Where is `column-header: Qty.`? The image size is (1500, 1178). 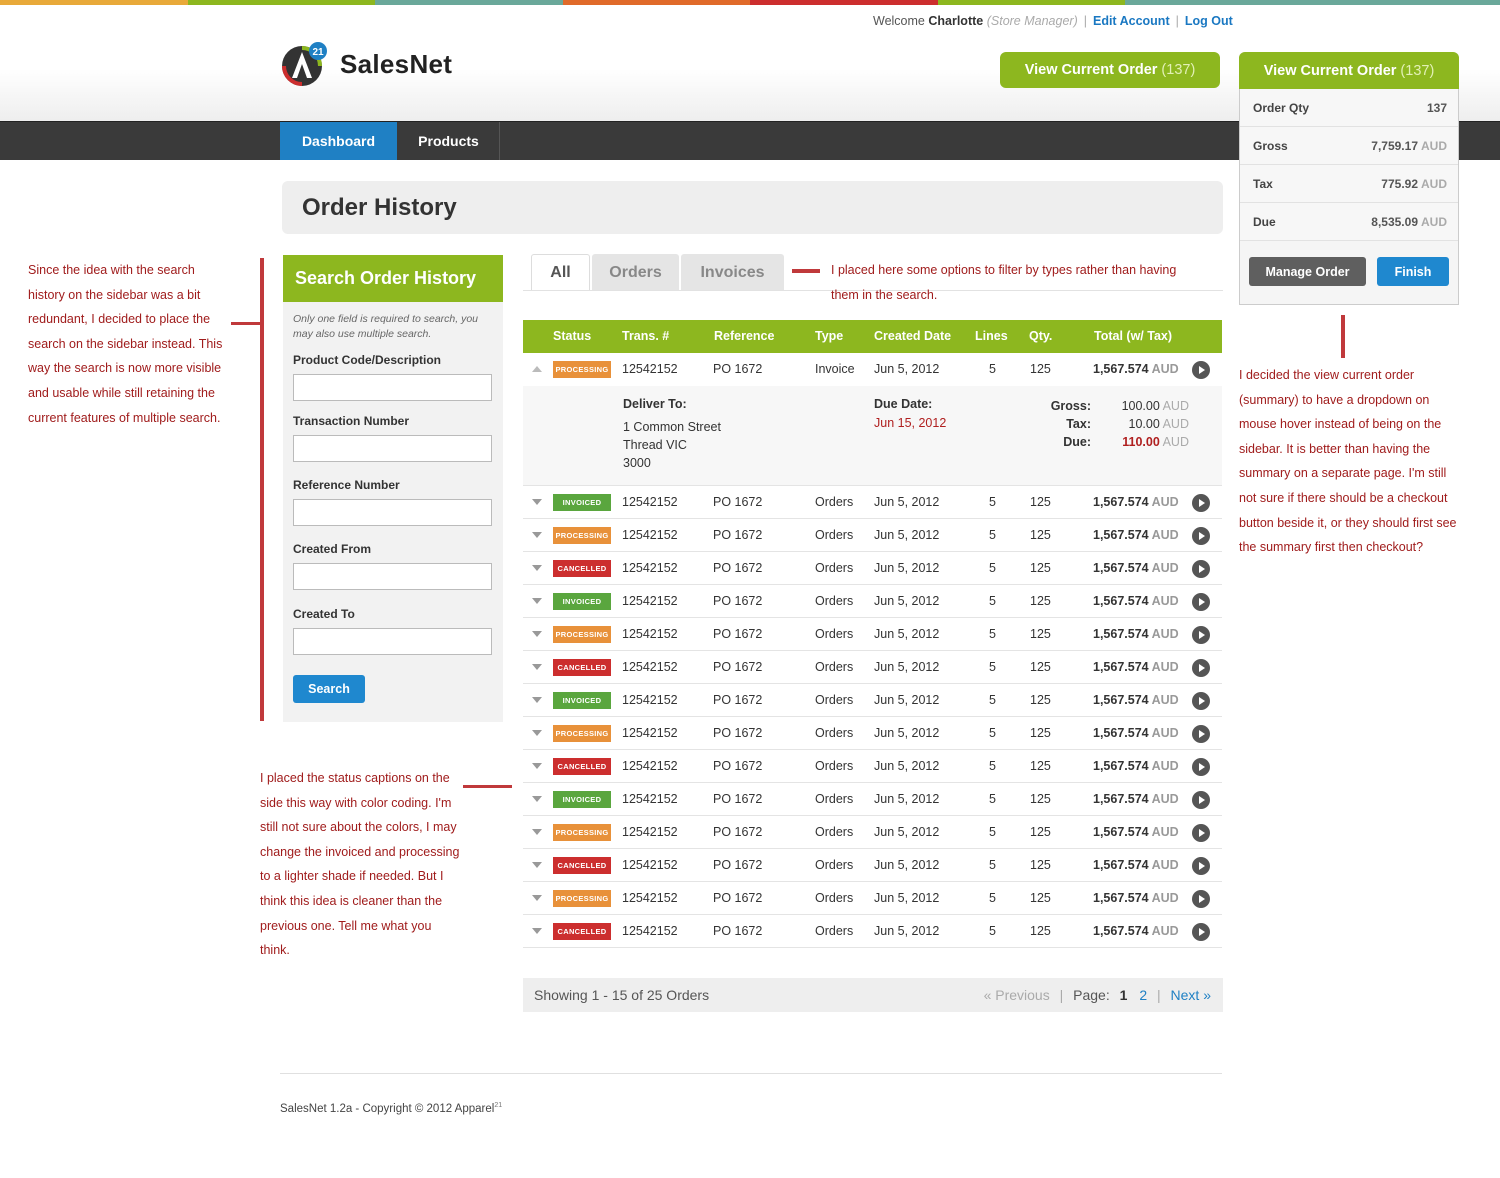 column-header: Qty. is located at coordinates (1040, 336).